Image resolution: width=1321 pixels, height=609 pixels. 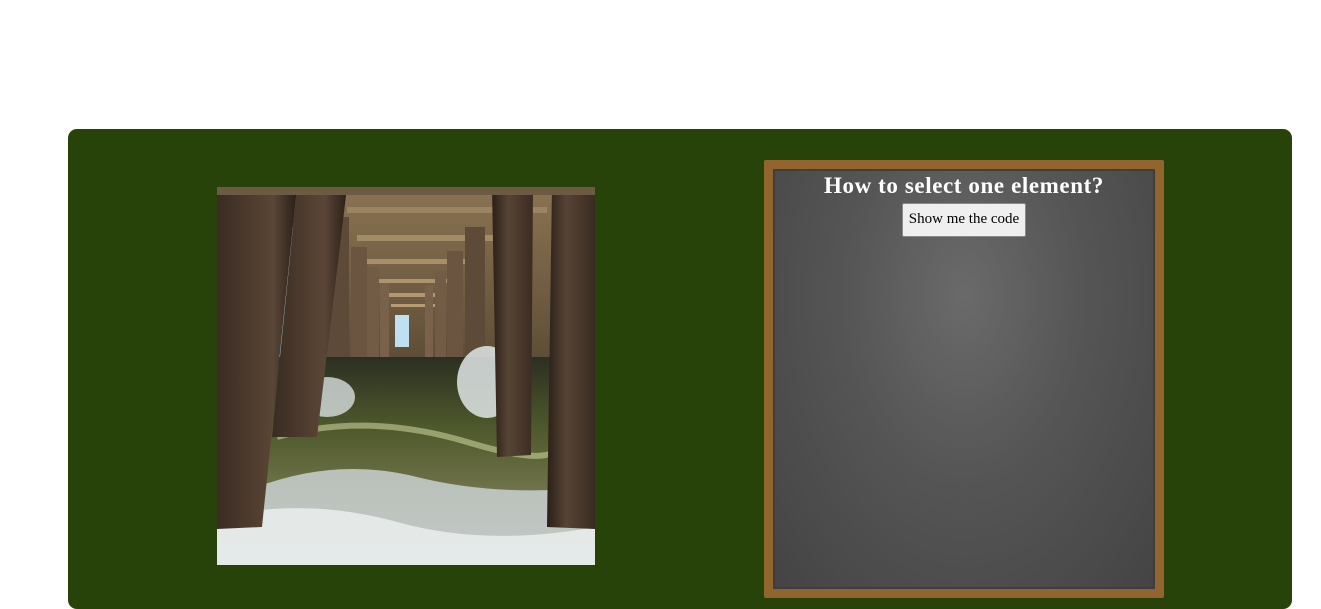 What do you see at coordinates (964, 220) in the screenshot?
I see `show-code-button: Show me the code` at bounding box center [964, 220].